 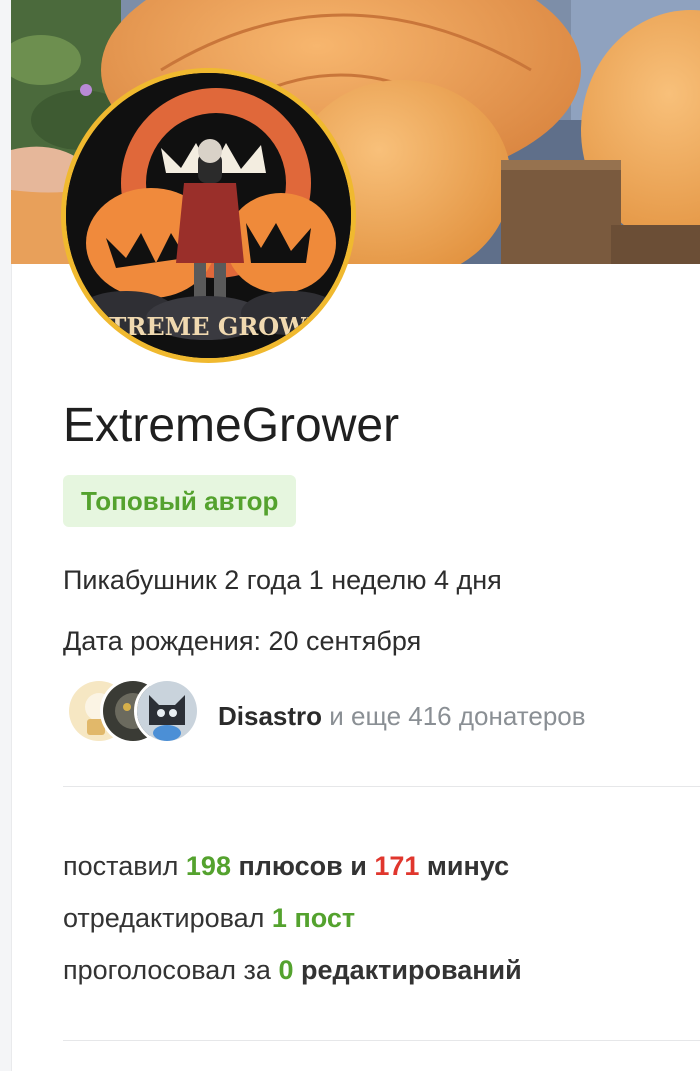 I want to click on avatar-logo-text: EXTREME GROWER, so click(x=209, y=326).